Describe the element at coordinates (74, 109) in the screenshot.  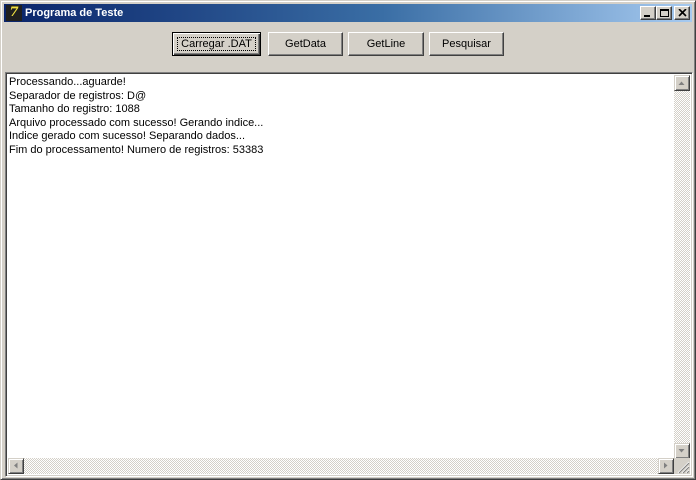
I see `log-line: Tamanho do registro: 1088` at that location.